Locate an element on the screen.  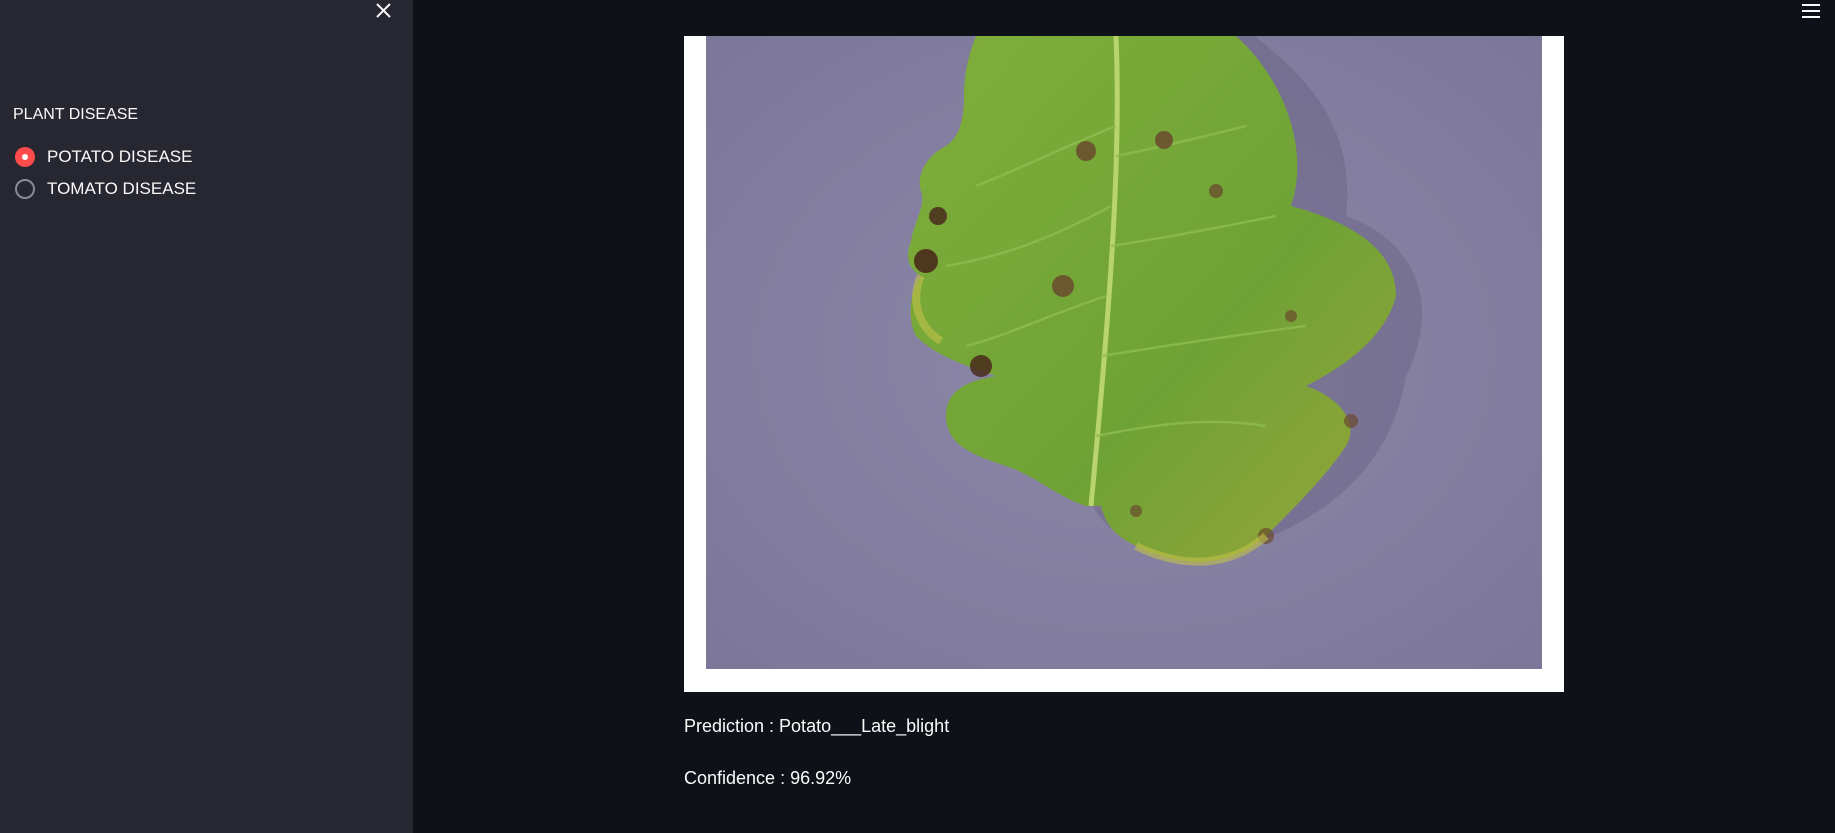
close-icon is located at coordinates (383, 10).